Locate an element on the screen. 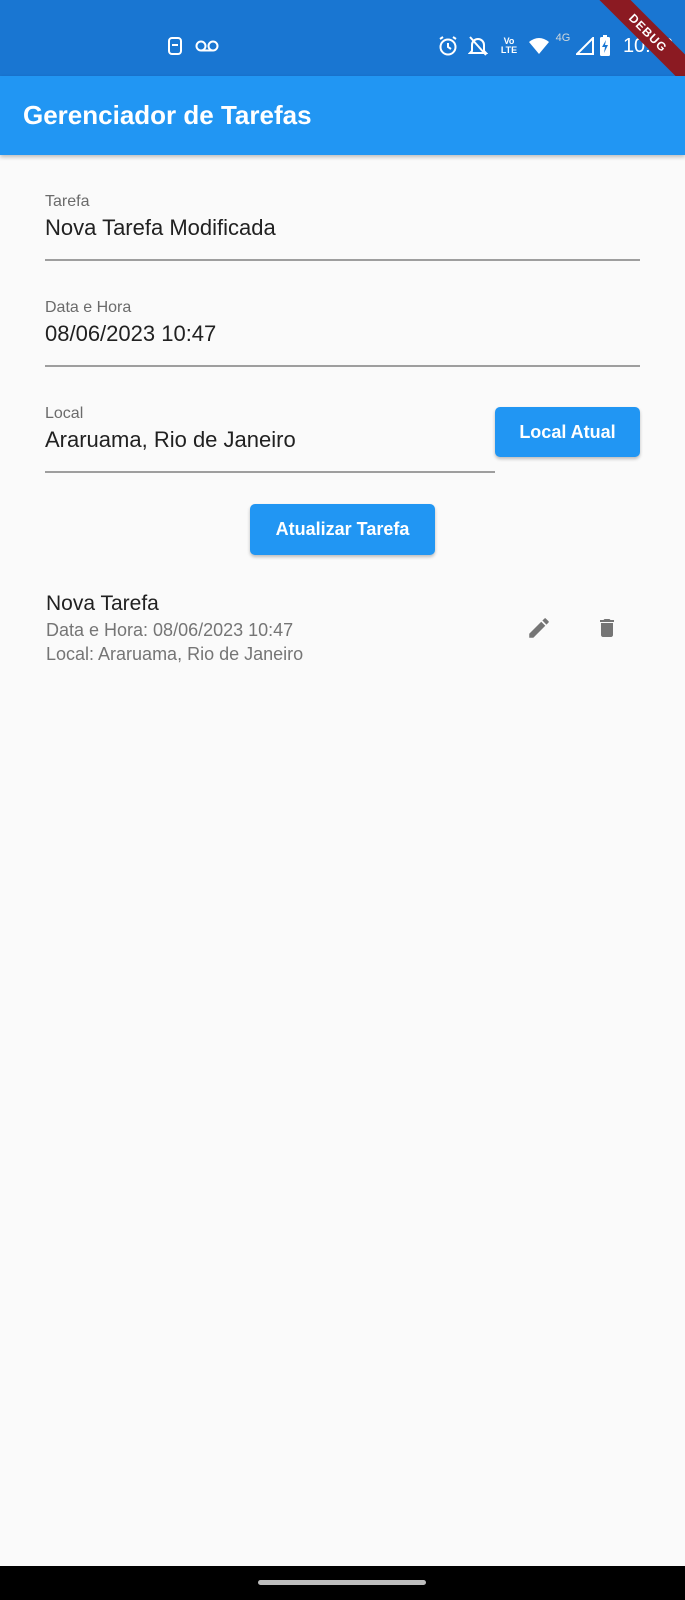 The width and height of the screenshot is (685, 1600). system-navigation-bar is located at coordinates (342, 1583).